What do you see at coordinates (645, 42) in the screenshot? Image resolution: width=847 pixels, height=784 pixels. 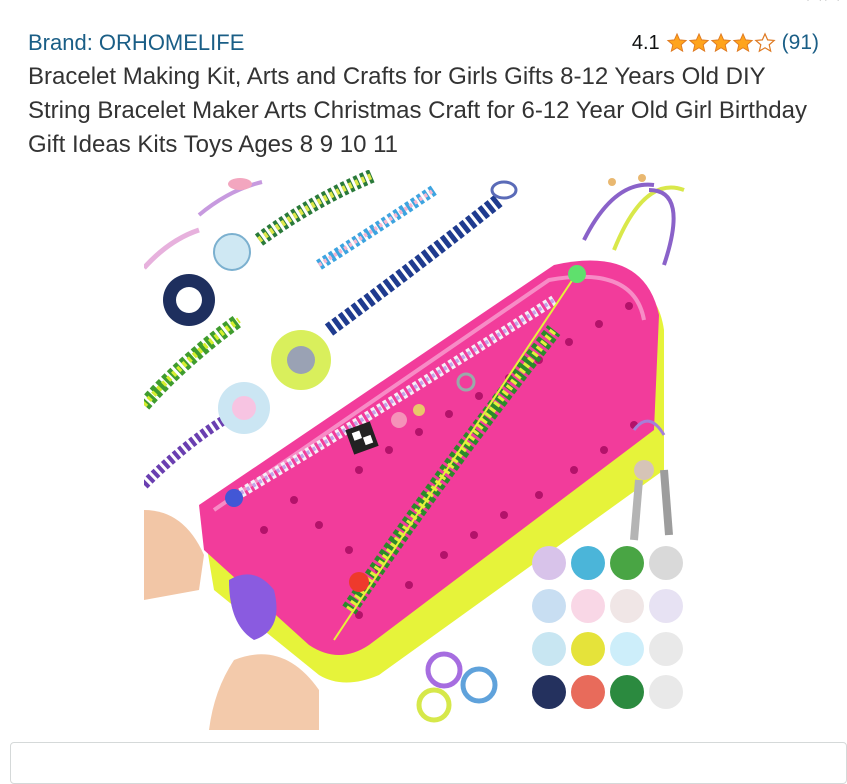 I see `rating-value: 4.1` at bounding box center [645, 42].